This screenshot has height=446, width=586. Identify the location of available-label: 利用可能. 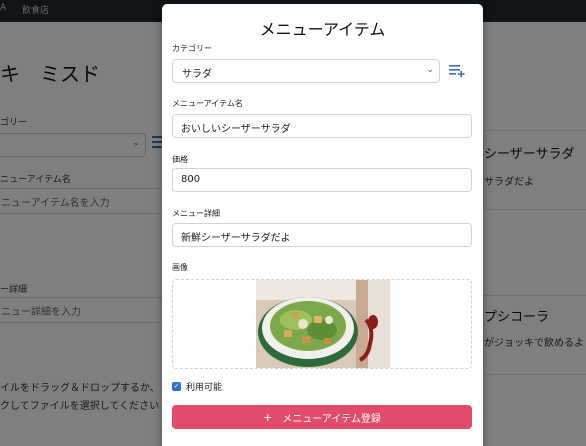
(204, 388).